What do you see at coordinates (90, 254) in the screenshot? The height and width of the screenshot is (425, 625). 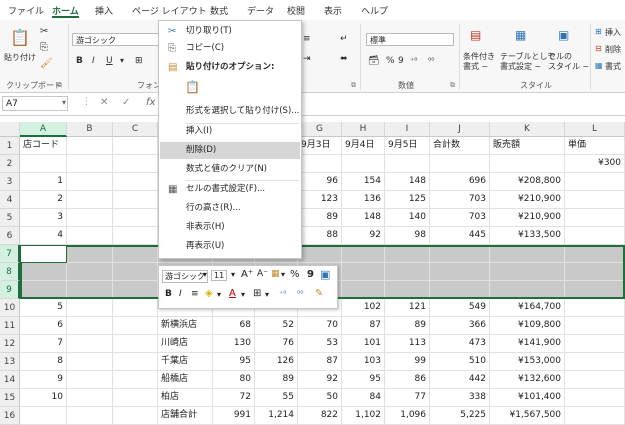 I see `cell-b7` at bounding box center [90, 254].